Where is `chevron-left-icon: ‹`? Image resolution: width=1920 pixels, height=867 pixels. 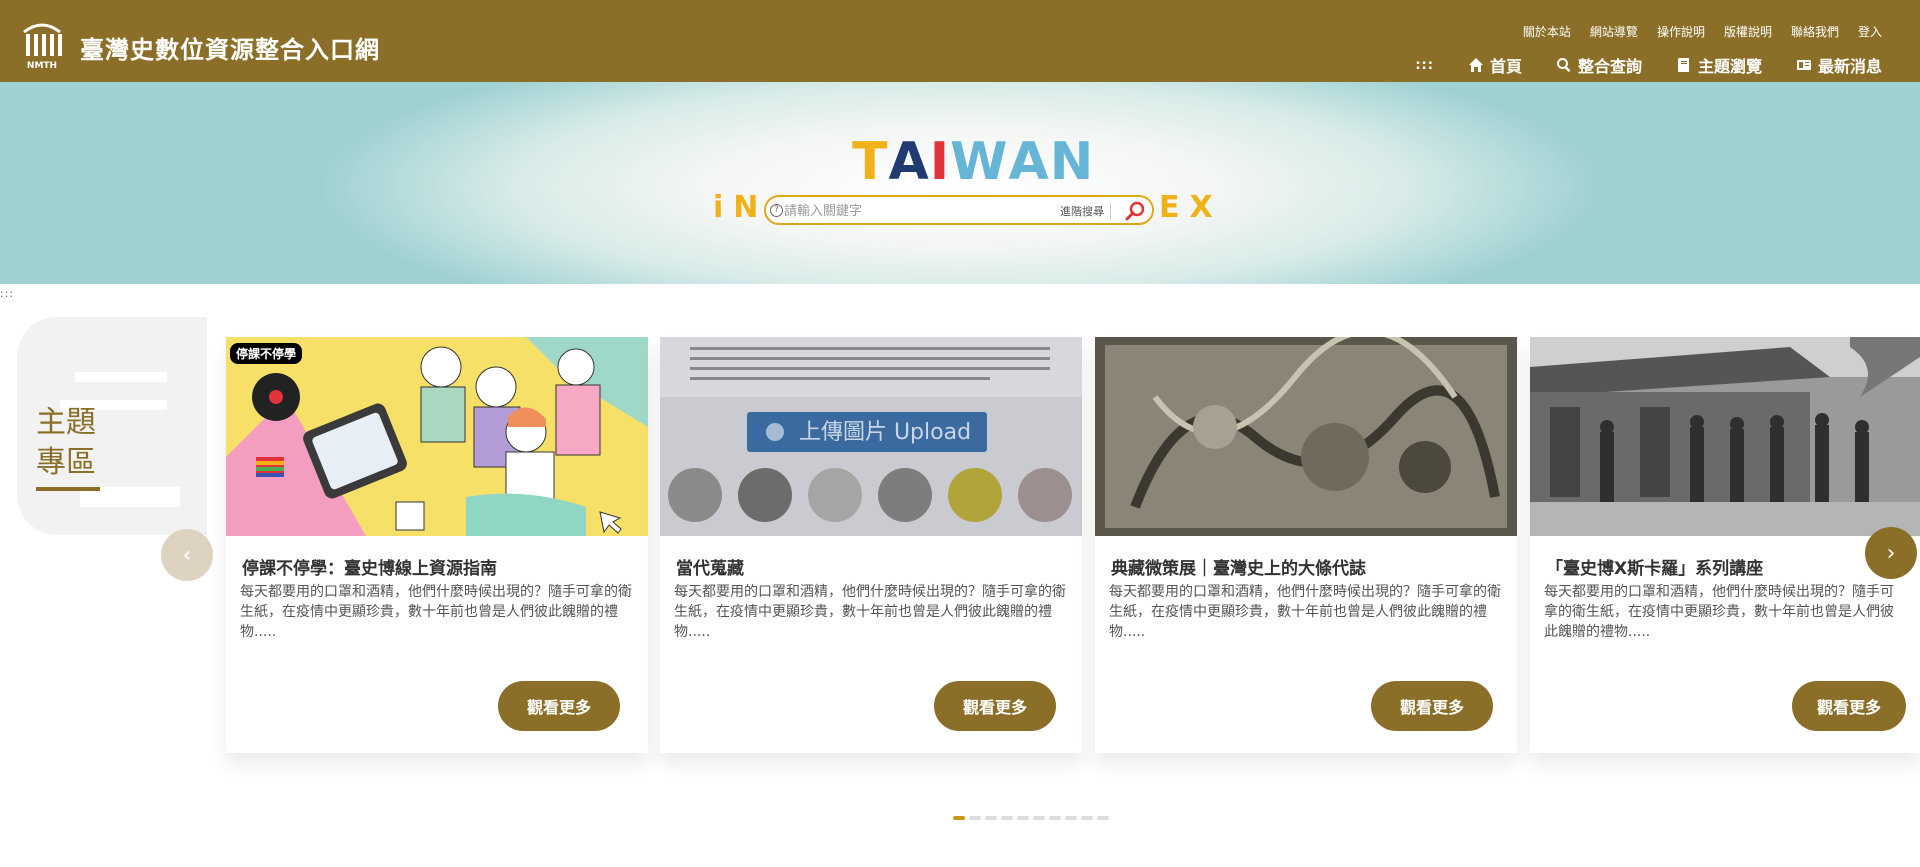
chevron-left-icon: ‹ is located at coordinates (187, 555).